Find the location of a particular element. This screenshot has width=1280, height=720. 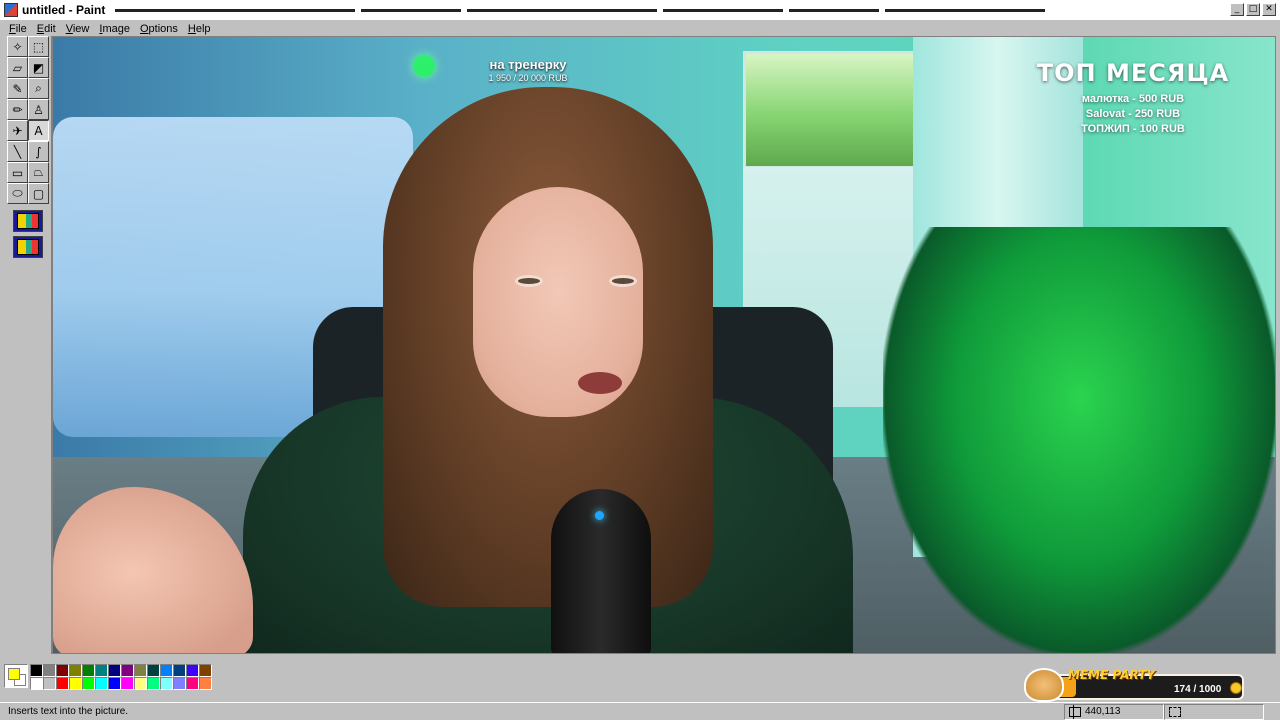

tool-button-line: ╲ is located at coordinates (17, 151).